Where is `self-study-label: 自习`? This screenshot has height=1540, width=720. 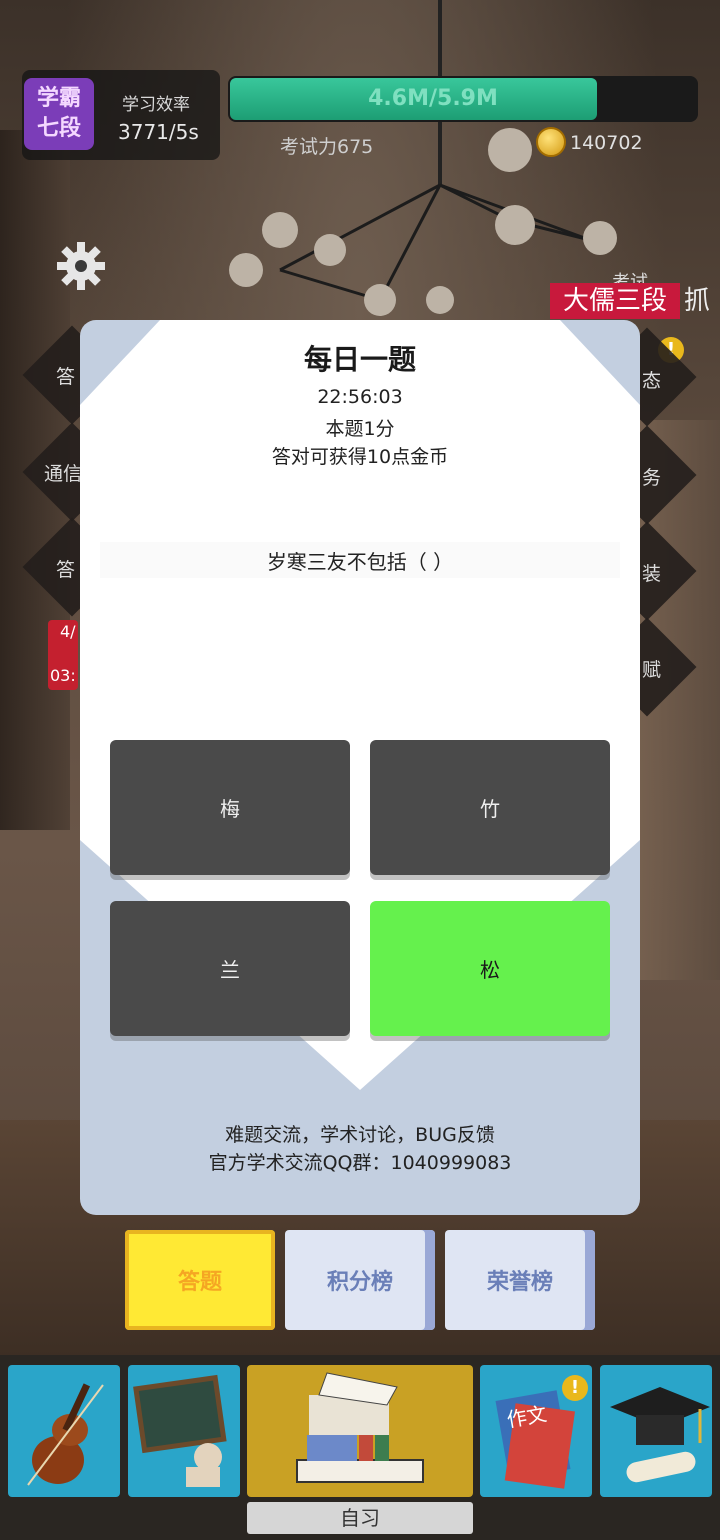
self-study-label: 自习 is located at coordinates (360, 1518).